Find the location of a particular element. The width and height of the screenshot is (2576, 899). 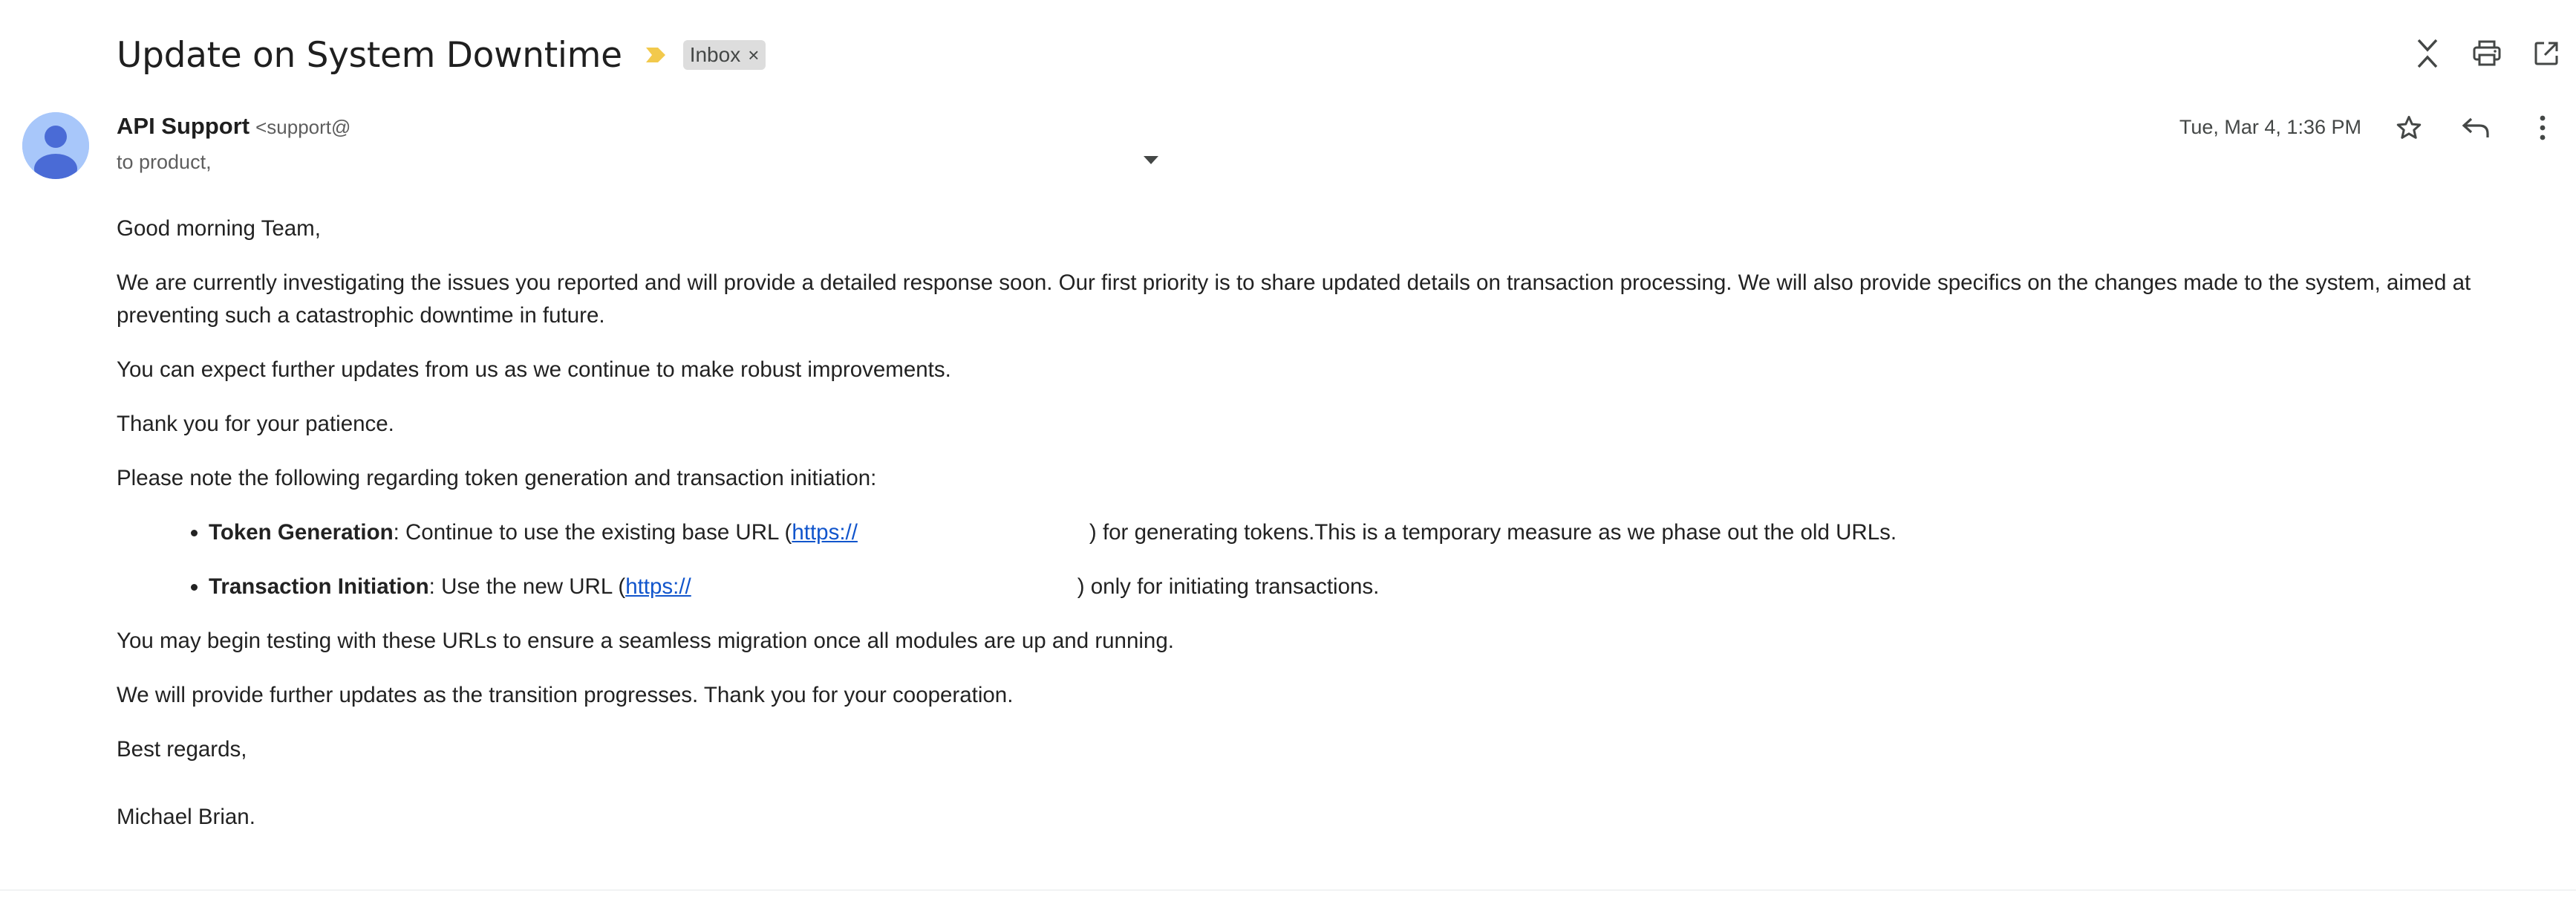

more-options-button is located at coordinates (2542, 129).